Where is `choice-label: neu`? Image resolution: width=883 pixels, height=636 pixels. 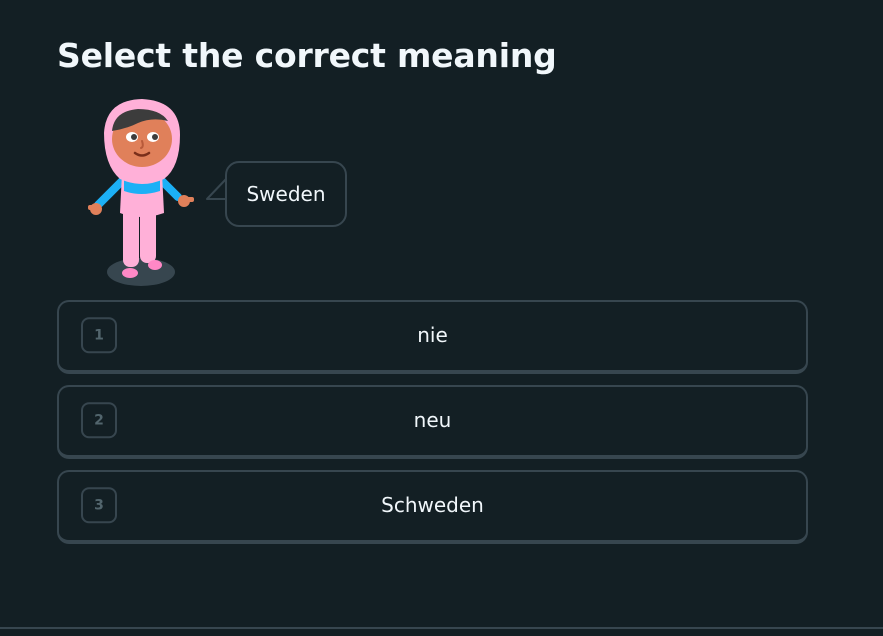 choice-label: neu is located at coordinates (432, 419).